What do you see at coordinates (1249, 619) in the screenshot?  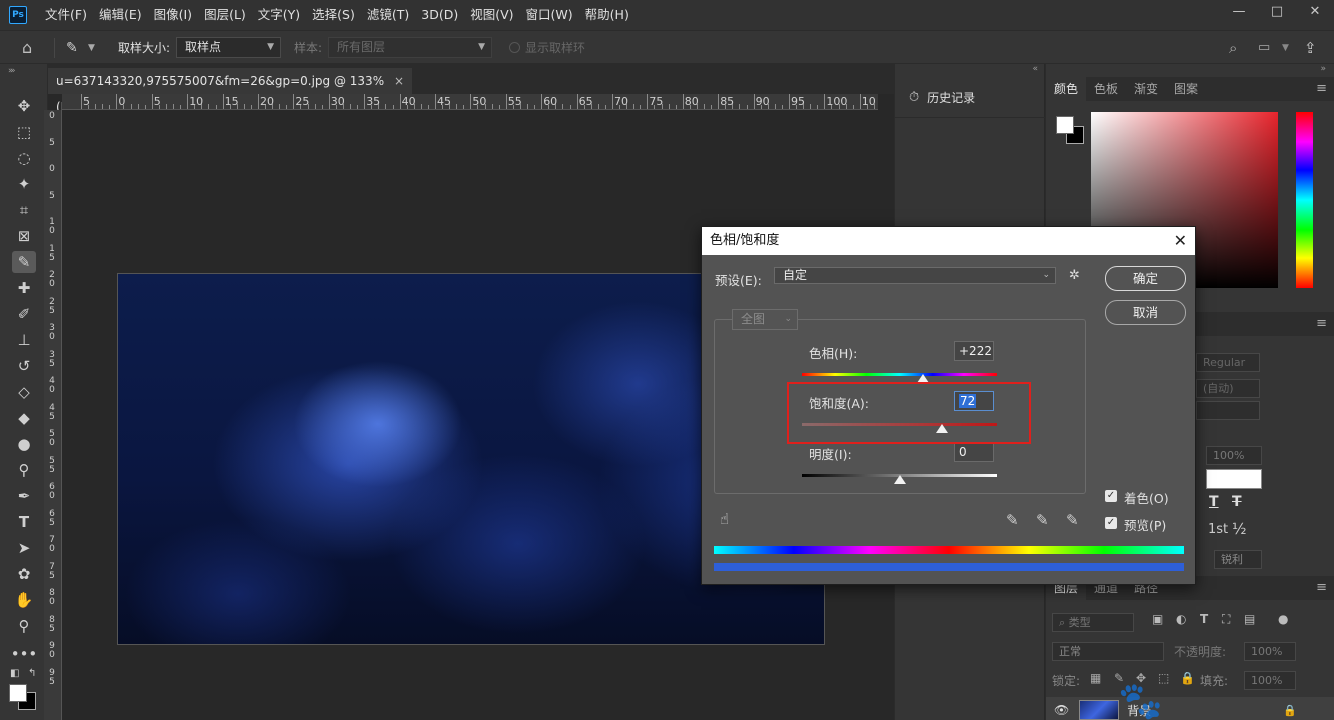 I see `filter-smart-object-icon: ▤` at bounding box center [1249, 619].